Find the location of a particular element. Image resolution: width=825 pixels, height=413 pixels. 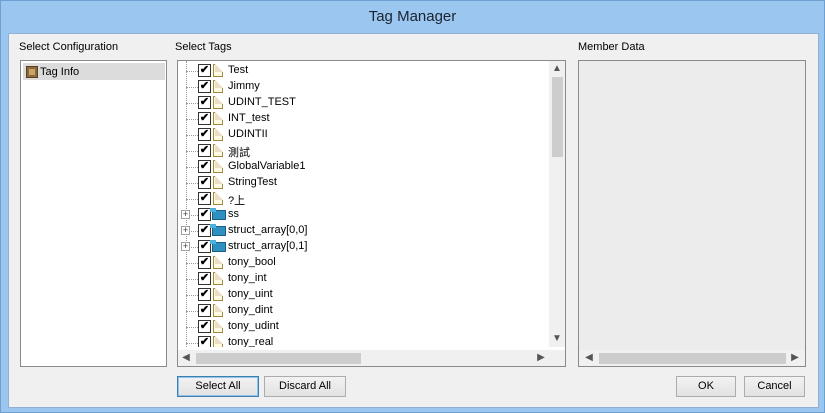

tag-label: tony_real is located at coordinates (251, 341).